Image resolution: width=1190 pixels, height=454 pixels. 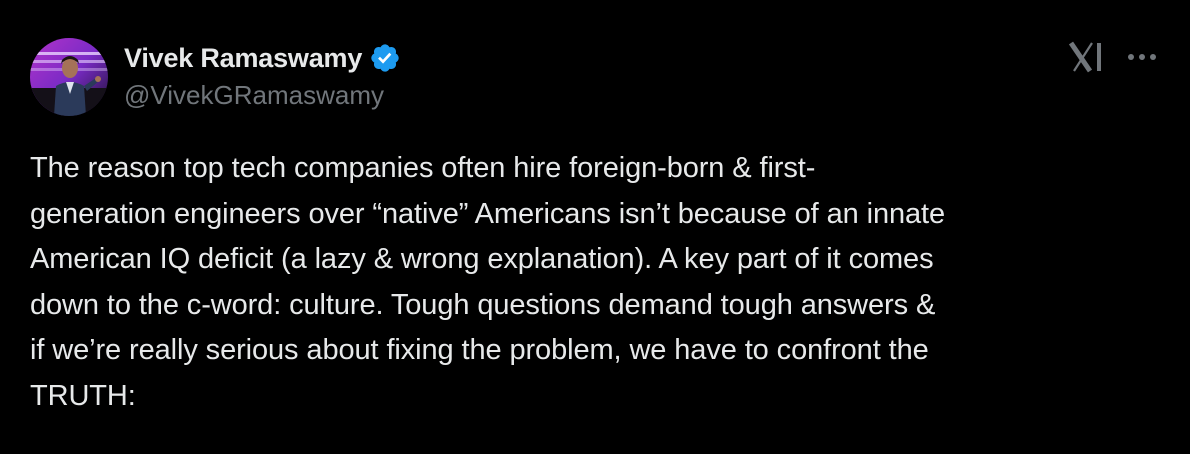 What do you see at coordinates (1142, 57) in the screenshot?
I see `more-options-icon` at bounding box center [1142, 57].